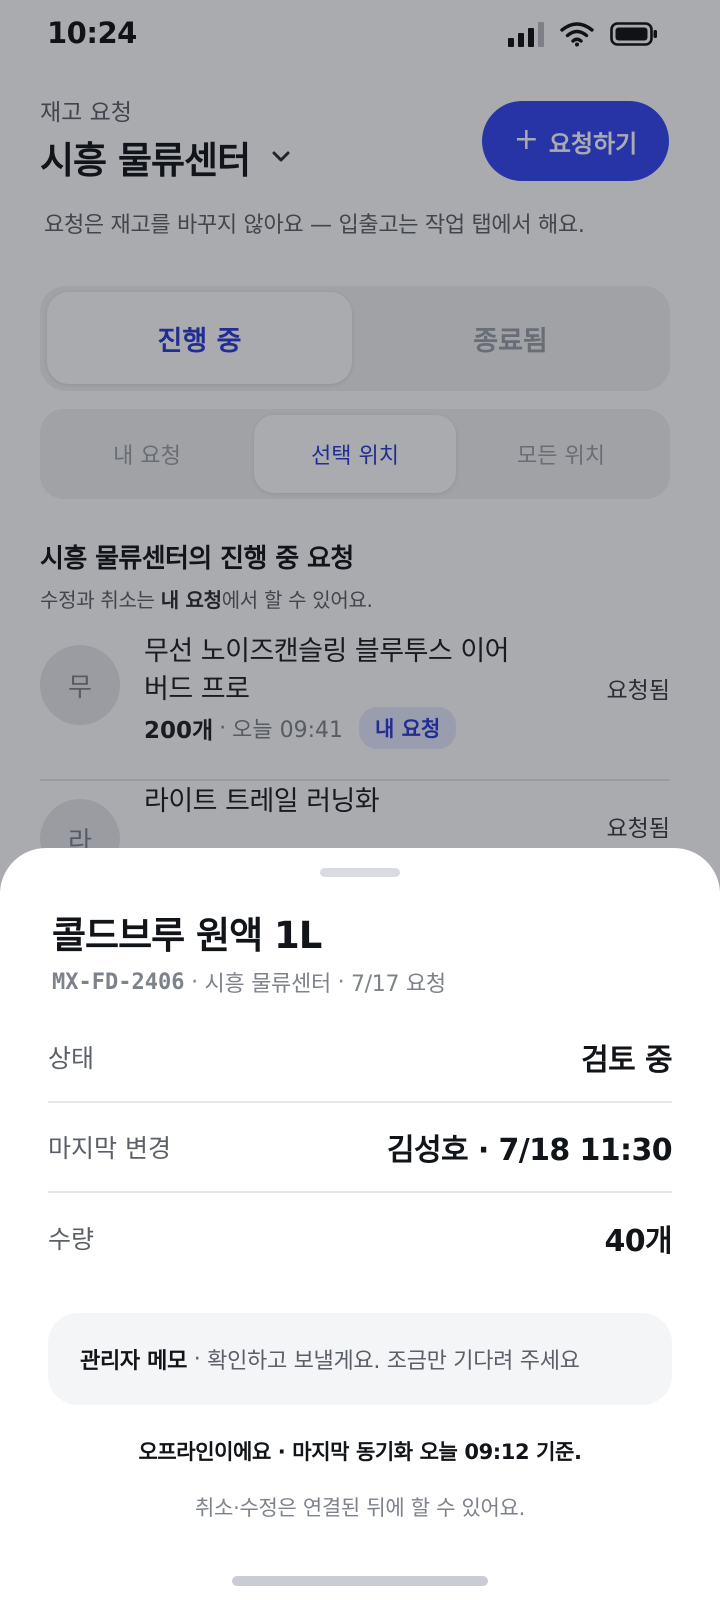 The image size is (720, 1600). I want to click on field-quantity: 수량 40개, so click(360, 1238).